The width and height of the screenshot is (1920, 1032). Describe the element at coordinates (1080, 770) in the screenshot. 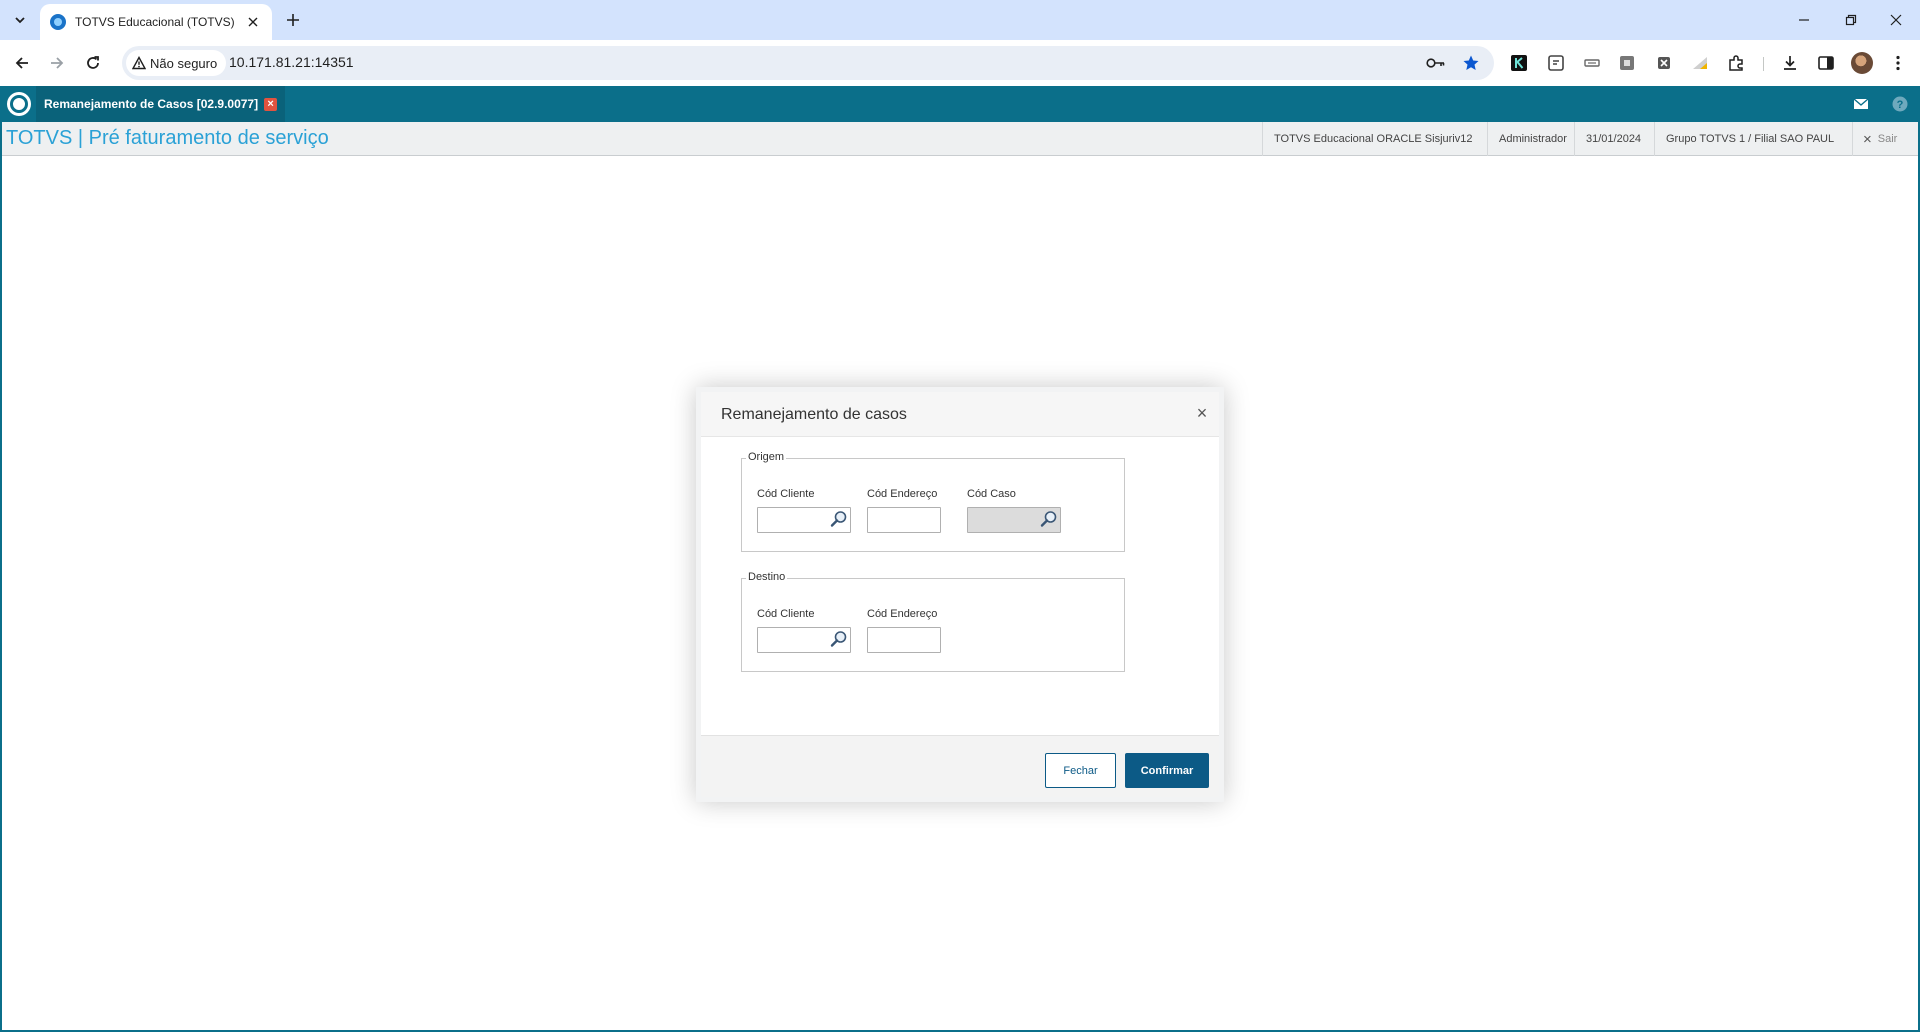

I see `fechar-button: Fechar` at that location.